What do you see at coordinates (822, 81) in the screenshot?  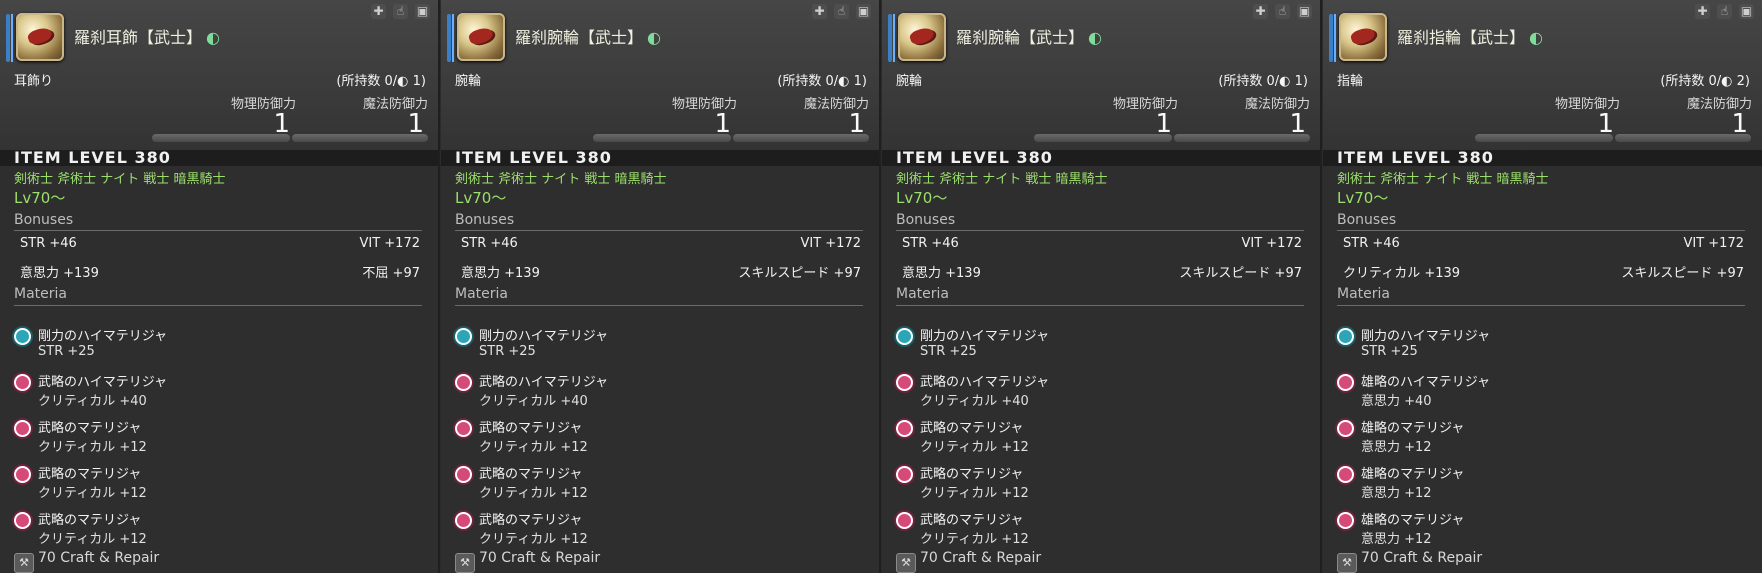 I see `owned-count: (所持数 0/◐ 1)` at bounding box center [822, 81].